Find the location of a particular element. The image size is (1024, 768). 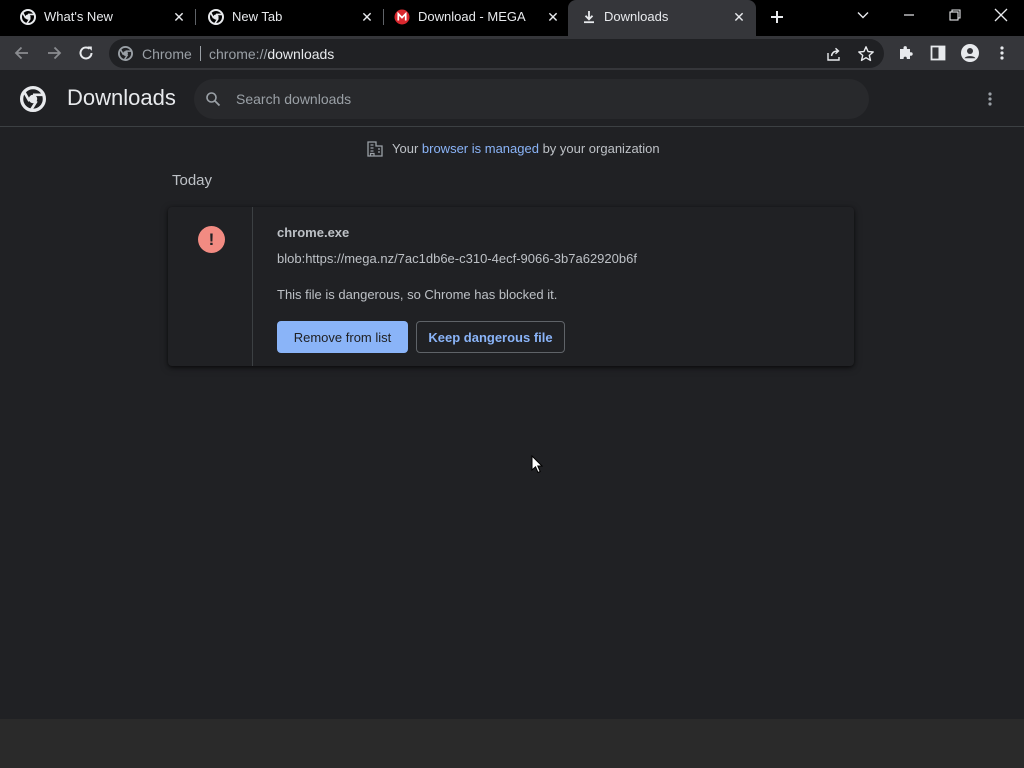

url-scheme: chrome:// is located at coordinates (238, 54).